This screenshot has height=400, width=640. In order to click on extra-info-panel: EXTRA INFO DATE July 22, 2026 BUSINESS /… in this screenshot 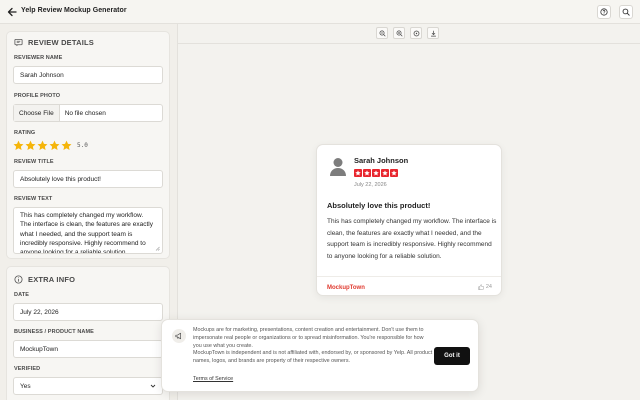, I will do `click(88, 333)`.